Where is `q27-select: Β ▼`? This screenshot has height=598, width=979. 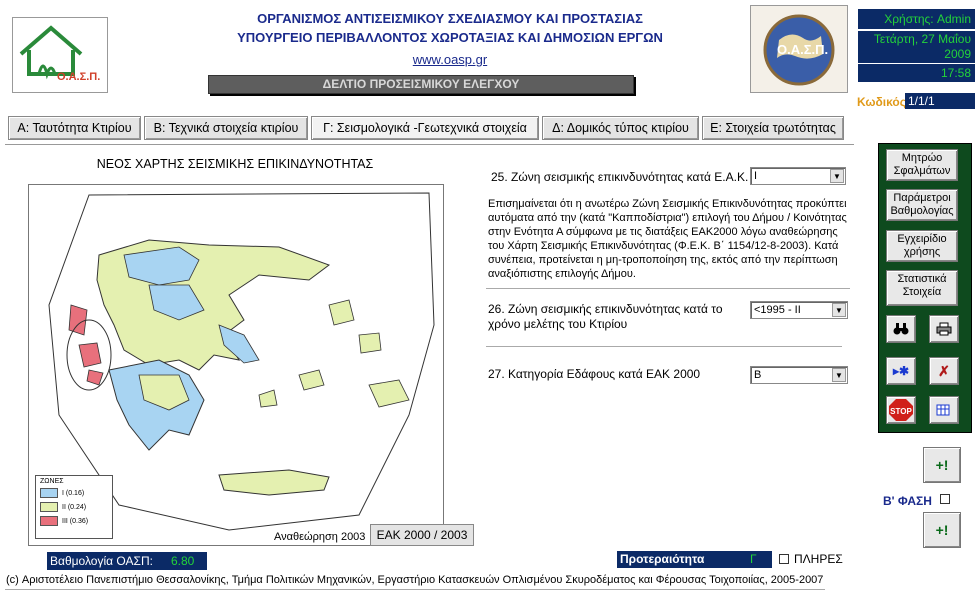
q27-select: Β ▼ is located at coordinates (799, 375).